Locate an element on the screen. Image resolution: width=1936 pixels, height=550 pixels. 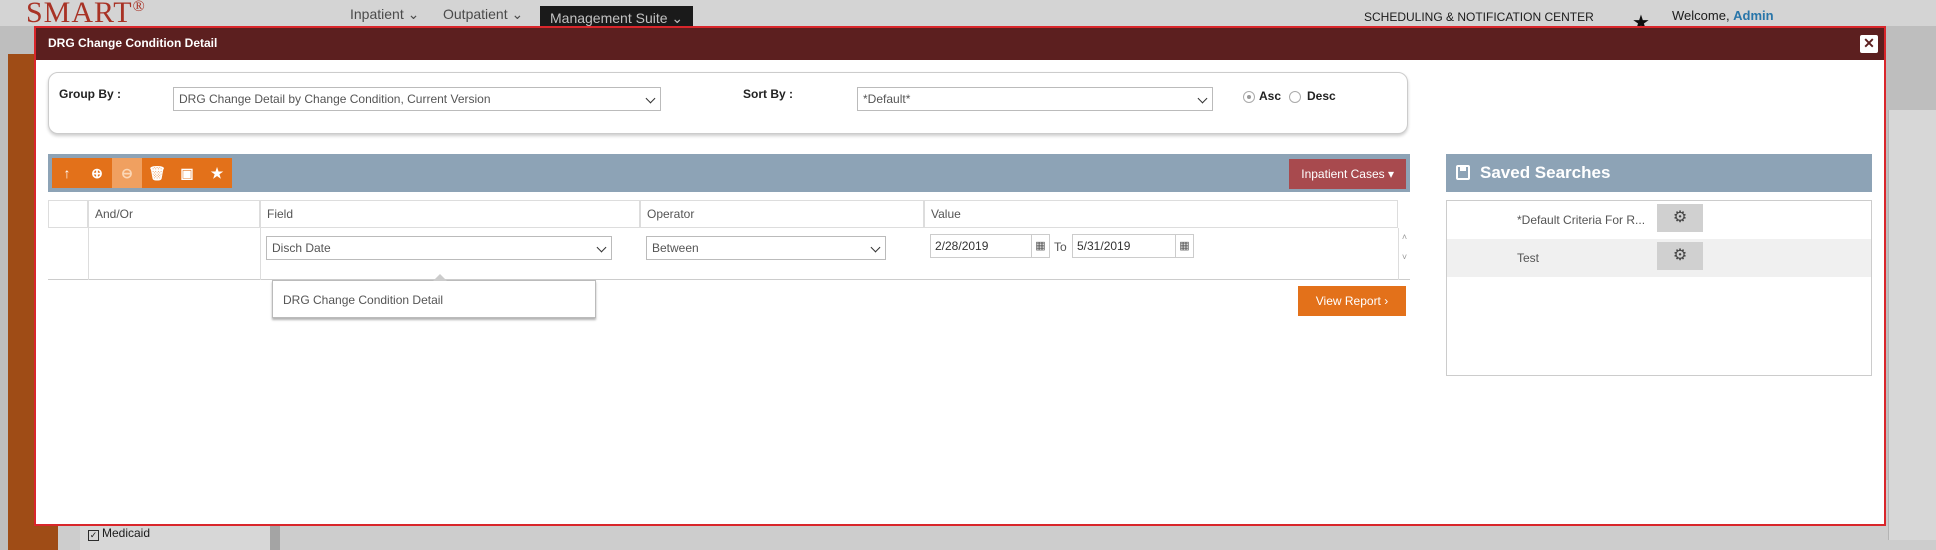
saved-searches-list: *Default Criteria For R... ⚙ Test ⚙ is located at coordinates (1659, 288).